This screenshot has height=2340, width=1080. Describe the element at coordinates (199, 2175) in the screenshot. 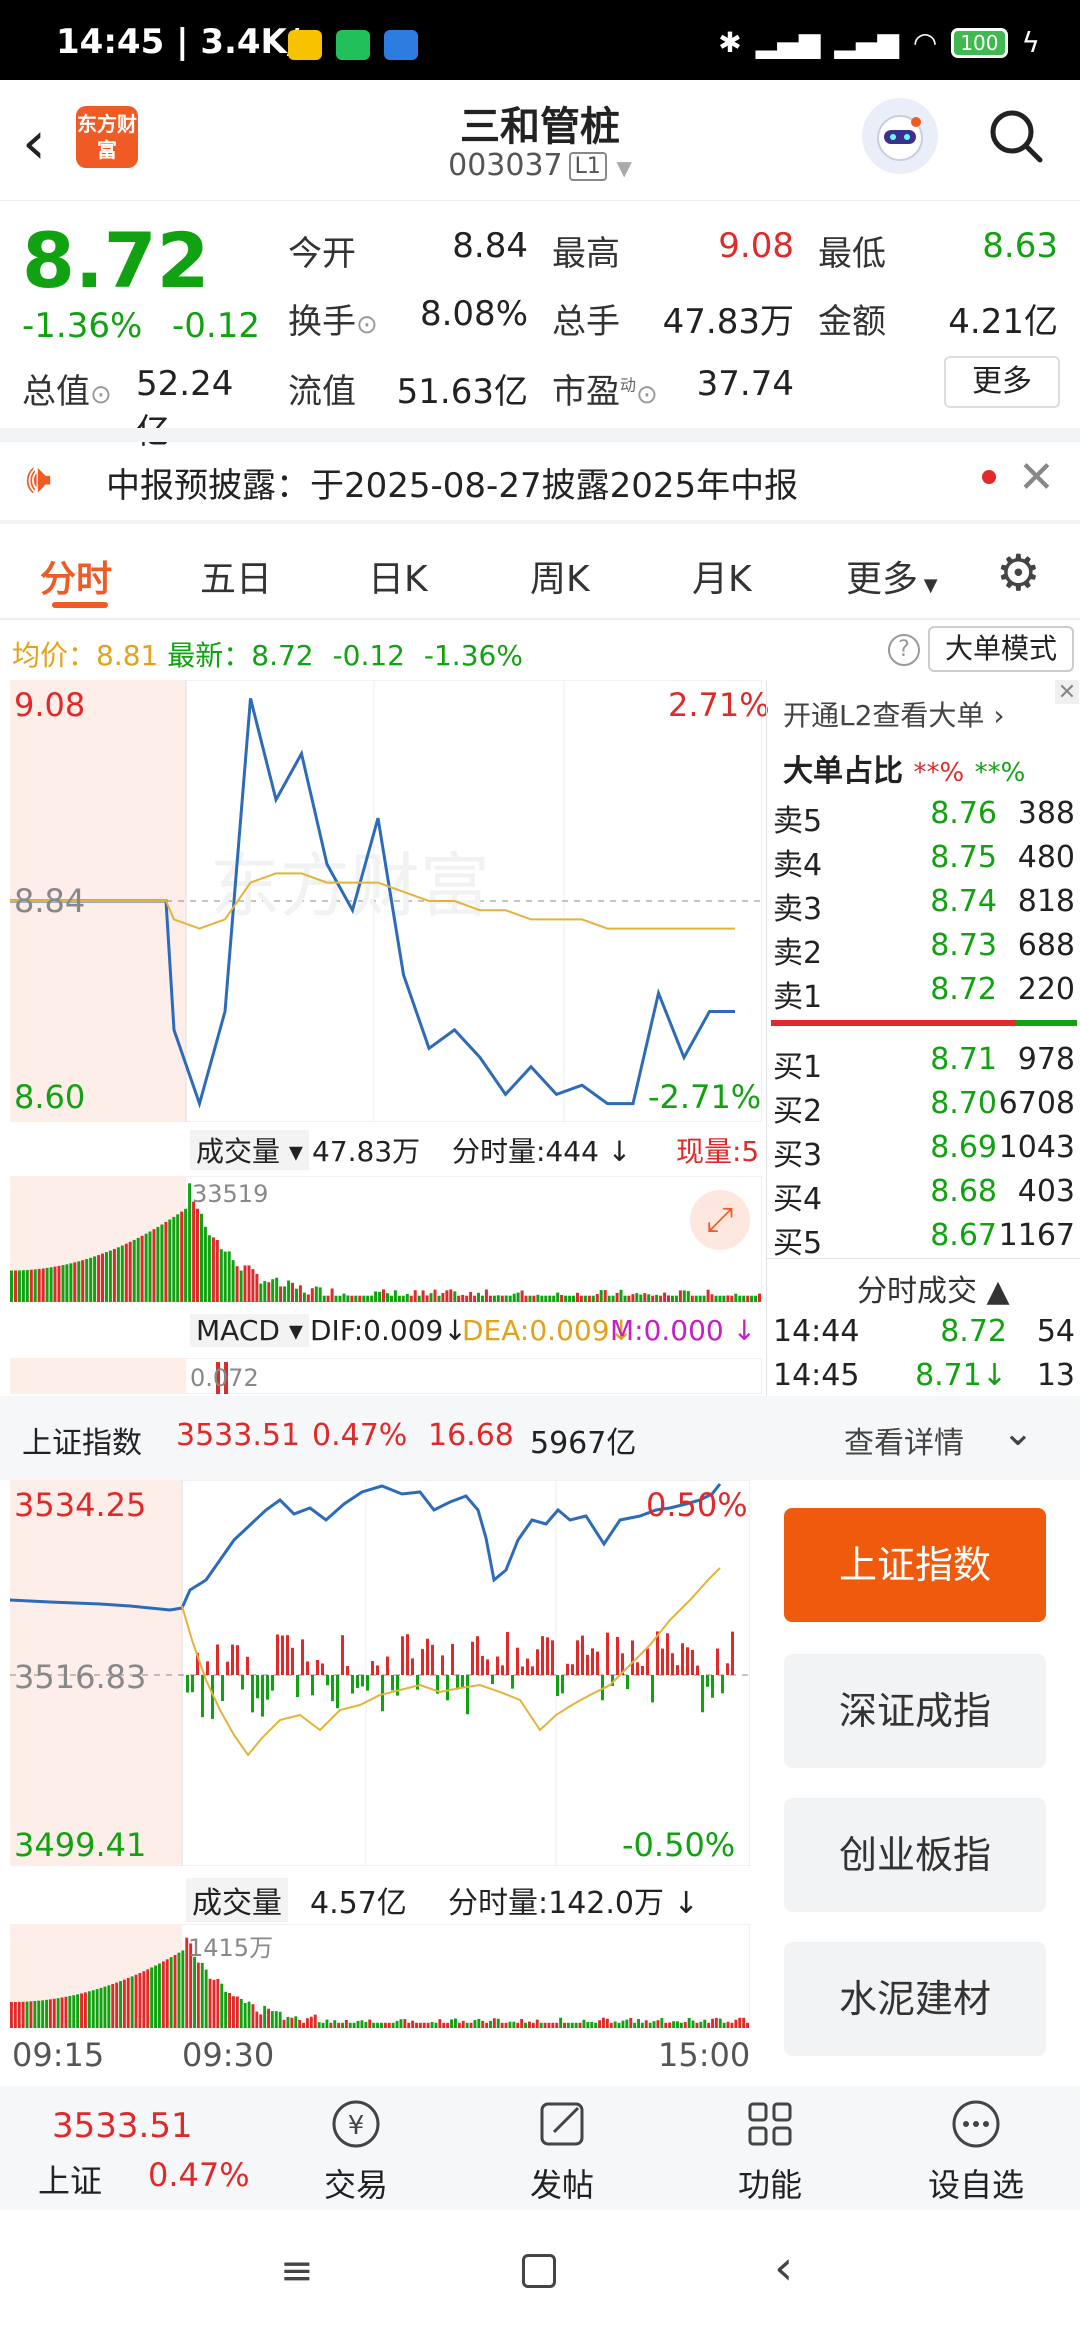

I see `nav-index-pct: 0.47%` at that location.